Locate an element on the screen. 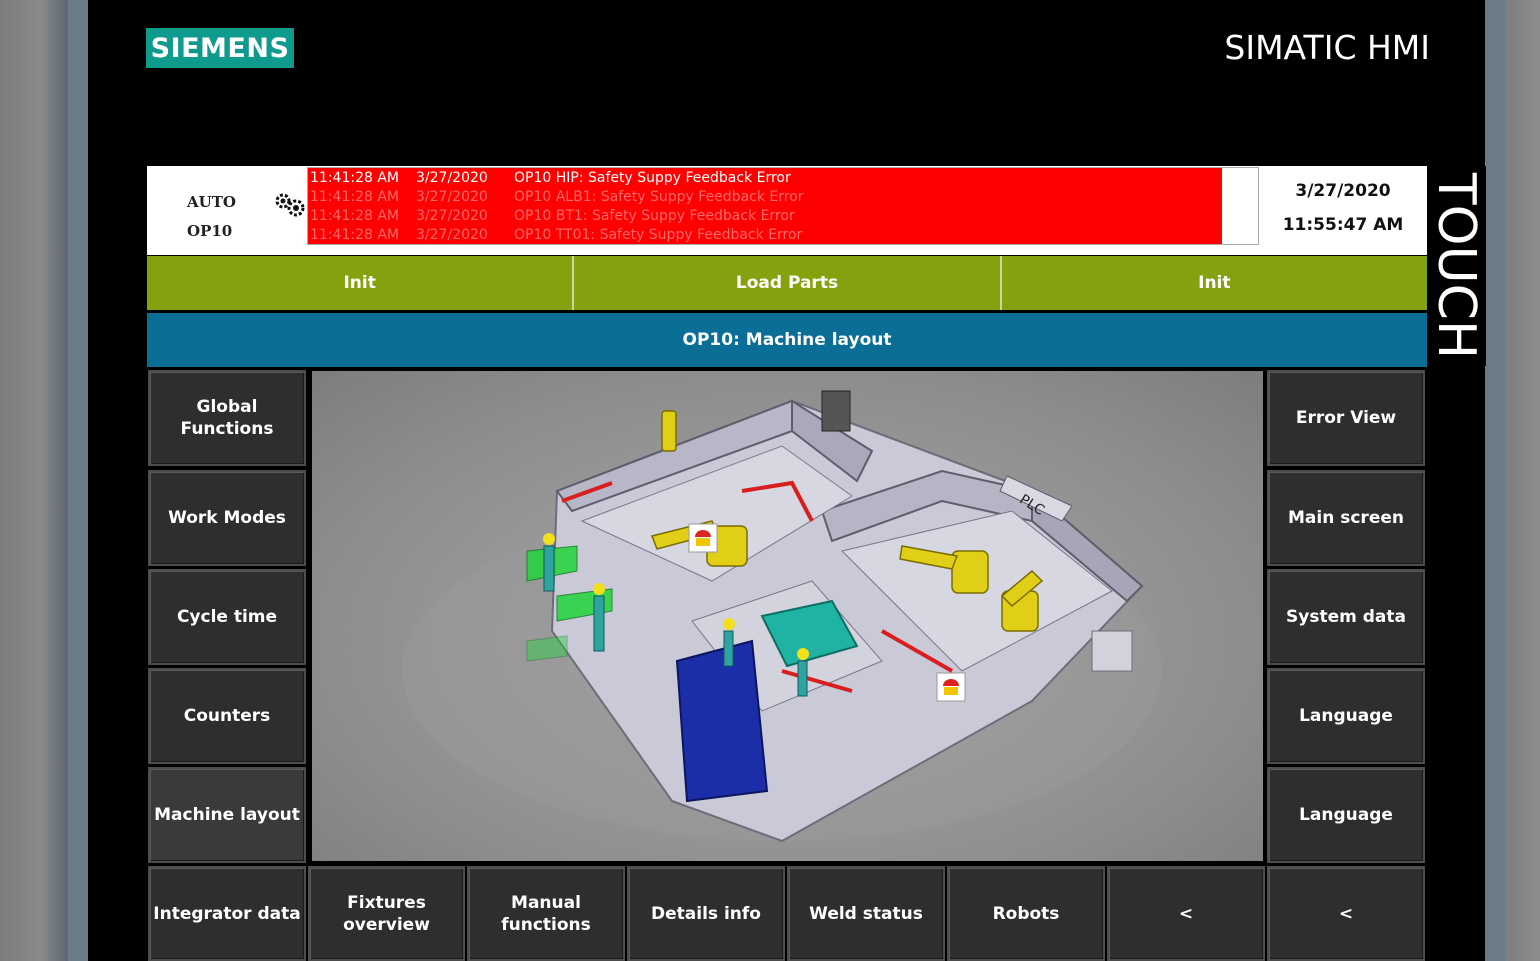 Image resolution: width=1540 pixels, height=961 pixels. mode-indicator: AUTO OP10 is located at coordinates (211, 217).